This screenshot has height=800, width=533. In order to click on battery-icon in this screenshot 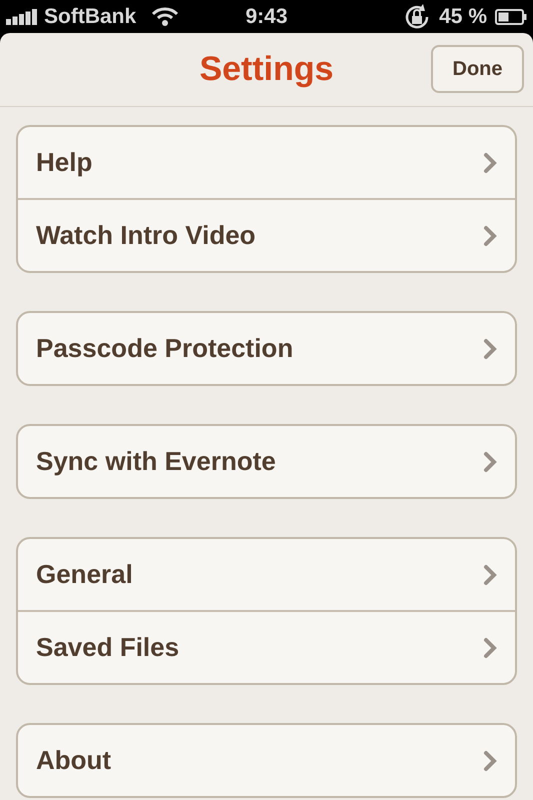, I will do `click(511, 16)`.